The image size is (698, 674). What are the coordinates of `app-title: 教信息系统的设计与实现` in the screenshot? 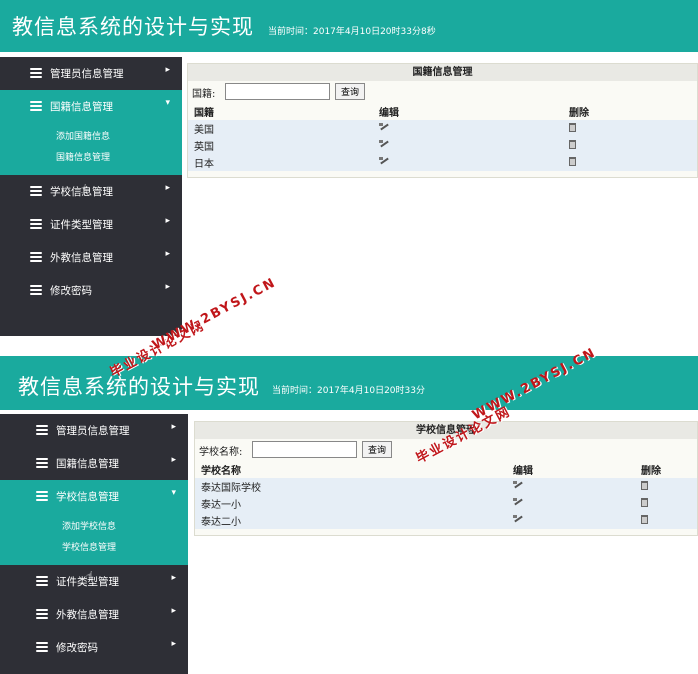 It's located at (133, 27).